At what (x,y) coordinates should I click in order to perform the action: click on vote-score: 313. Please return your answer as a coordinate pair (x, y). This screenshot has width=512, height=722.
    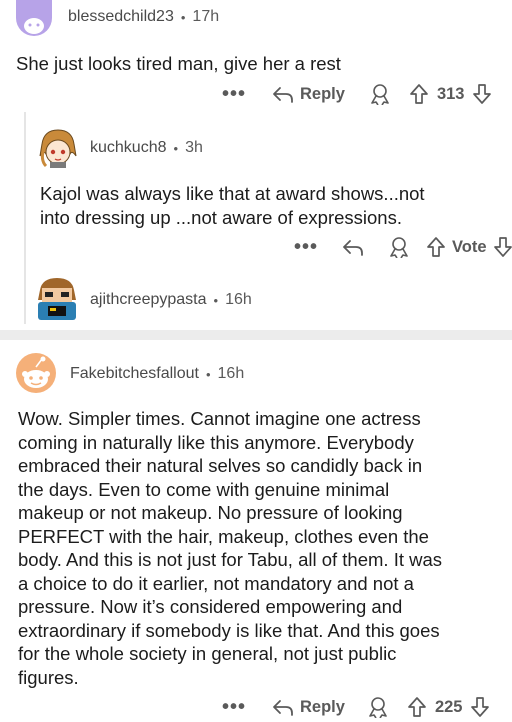
    Looking at the image, I should click on (450, 93).